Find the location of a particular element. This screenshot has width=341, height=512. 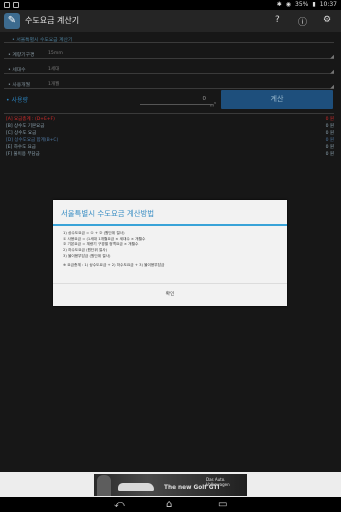

navigation-bar: ⤺ ⌂ ▭ is located at coordinates (170, 504).